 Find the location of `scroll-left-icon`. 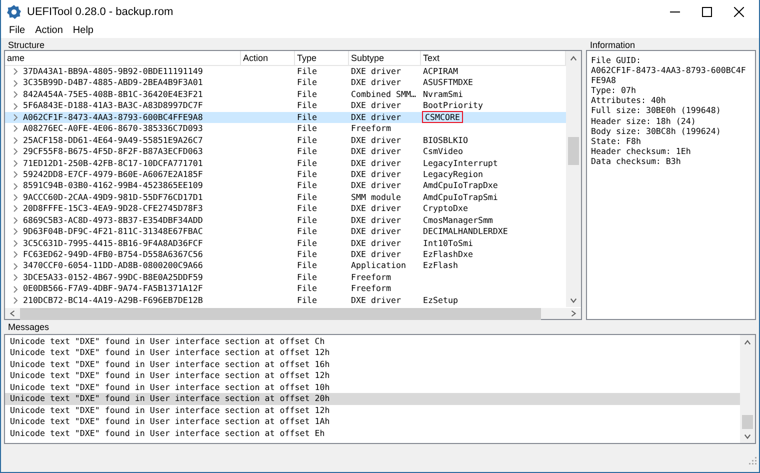

scroll-left-icon is located at coordinates (12, 313).